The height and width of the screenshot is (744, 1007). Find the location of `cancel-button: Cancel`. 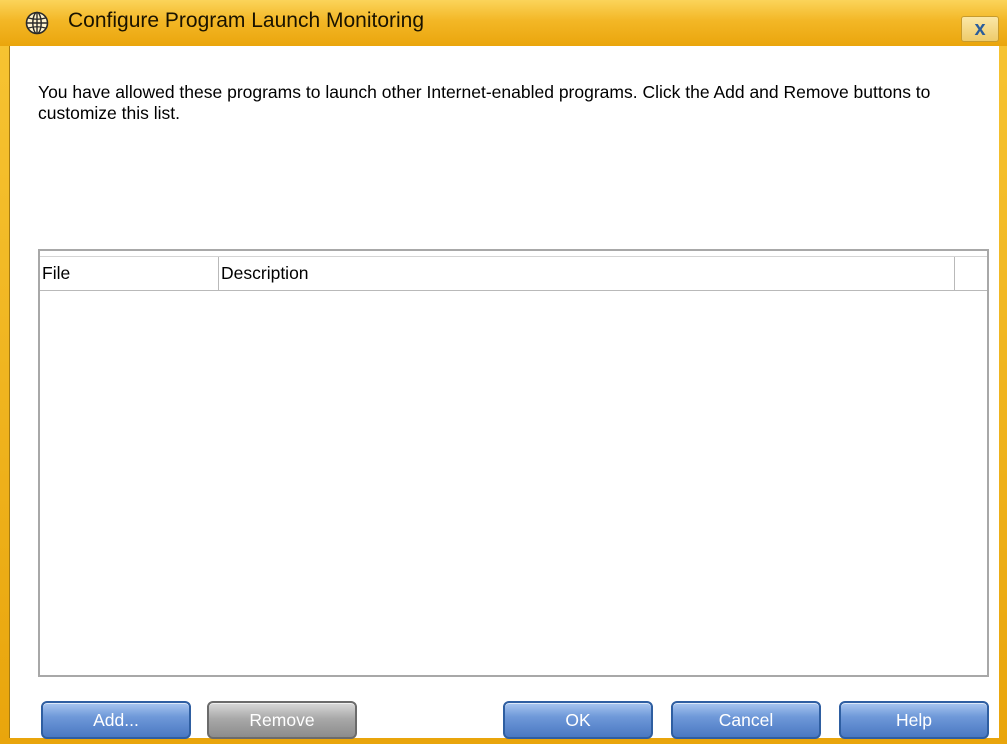

cancel-button: Cancel is located at coordinates (746, 720).